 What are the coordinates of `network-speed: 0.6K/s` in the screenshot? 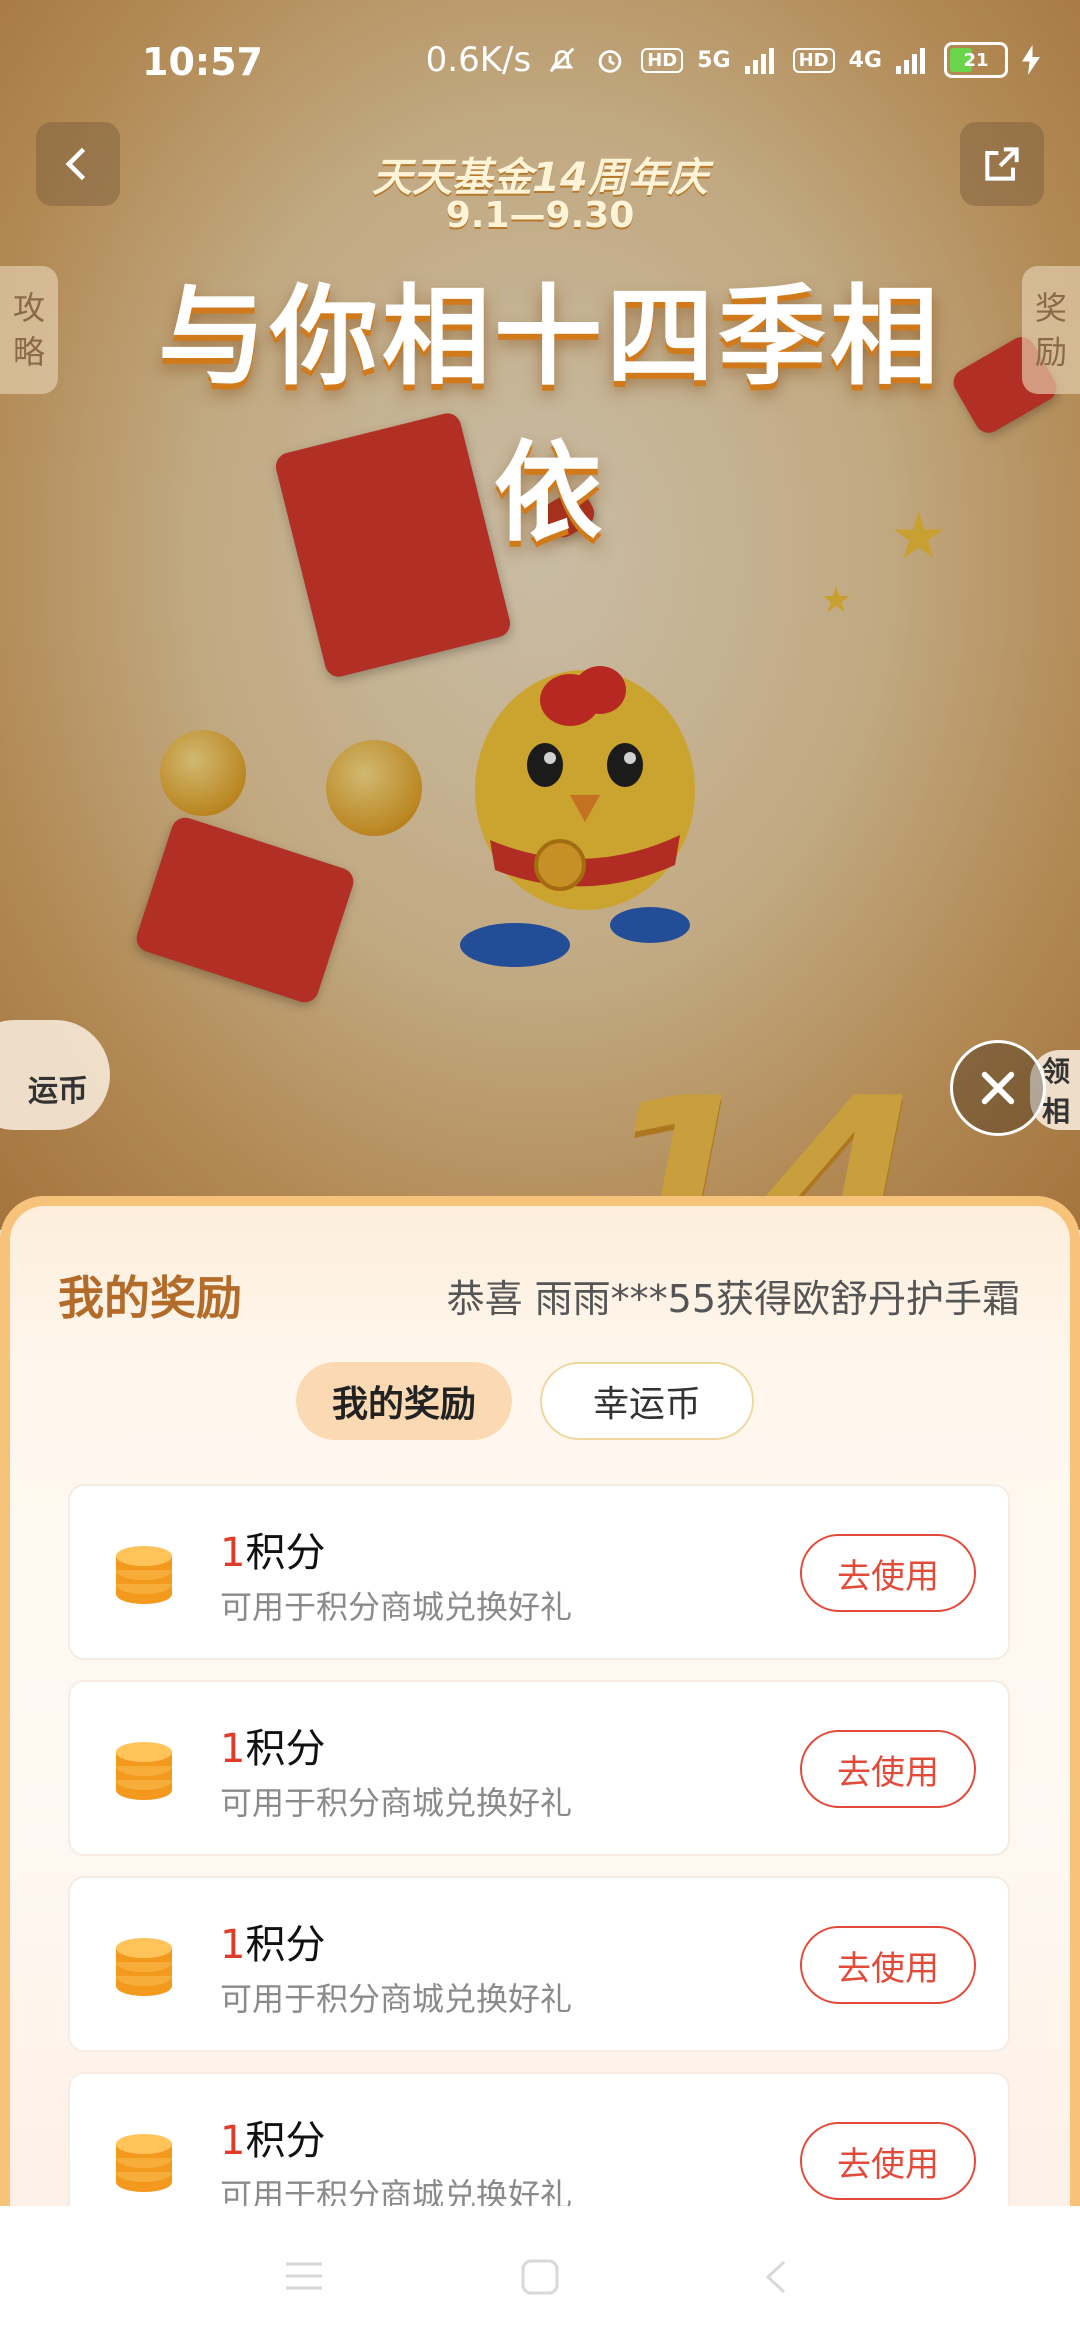 It's located at (478, 60).